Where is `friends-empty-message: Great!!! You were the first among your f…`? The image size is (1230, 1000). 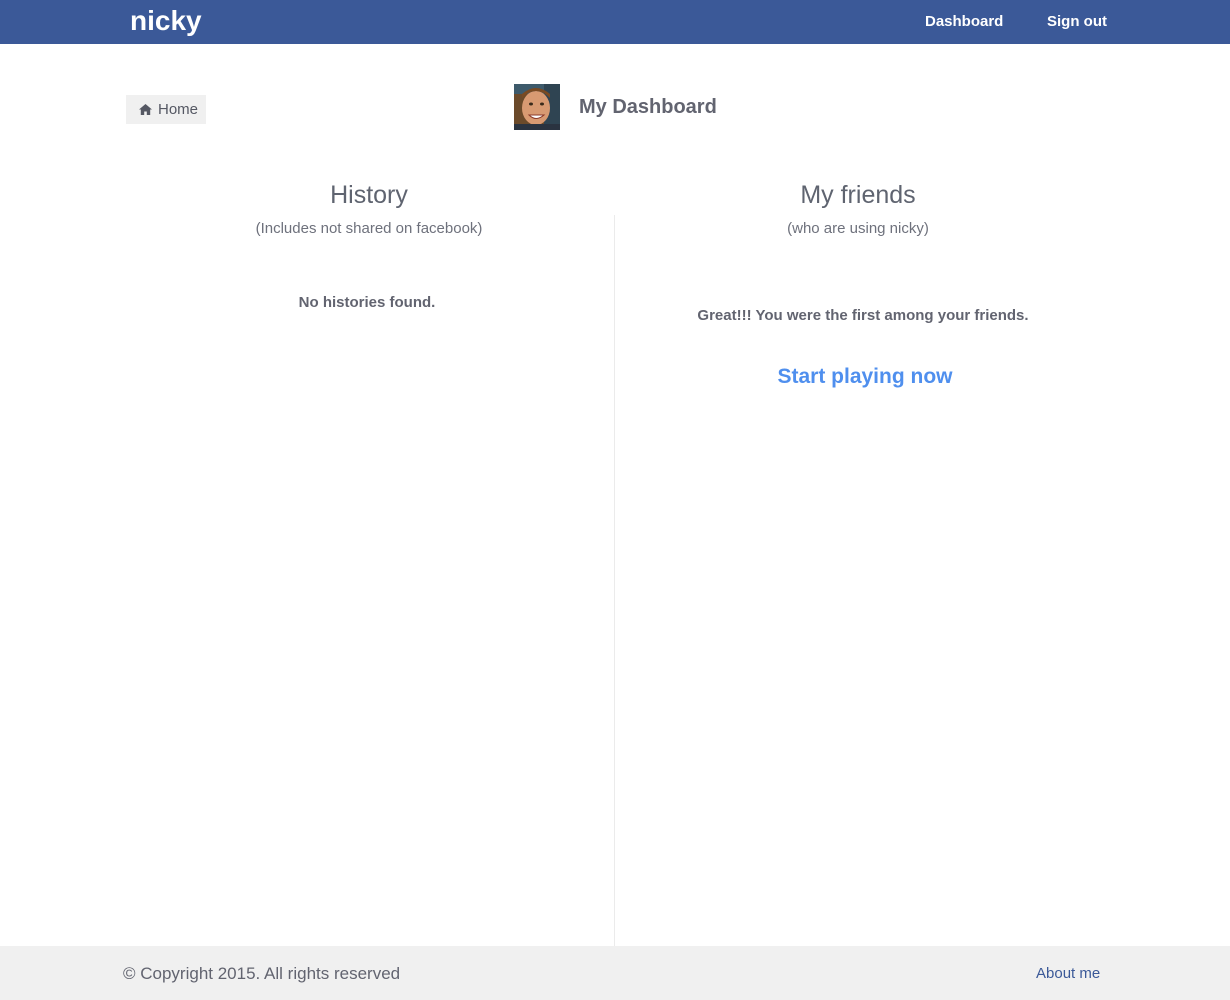
friends-empty-message: Great!!! You were the first among your f… is located at coordinates (863, 315).